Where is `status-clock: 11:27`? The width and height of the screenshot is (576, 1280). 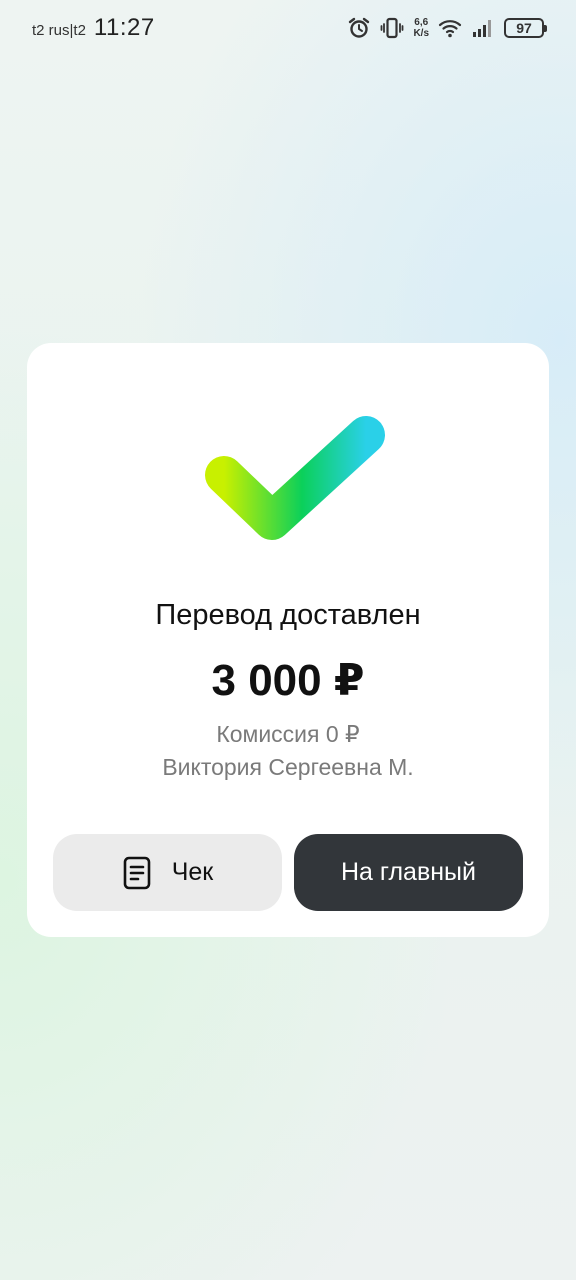 status-clock: 11:27 is located at coordinates (124, 27).